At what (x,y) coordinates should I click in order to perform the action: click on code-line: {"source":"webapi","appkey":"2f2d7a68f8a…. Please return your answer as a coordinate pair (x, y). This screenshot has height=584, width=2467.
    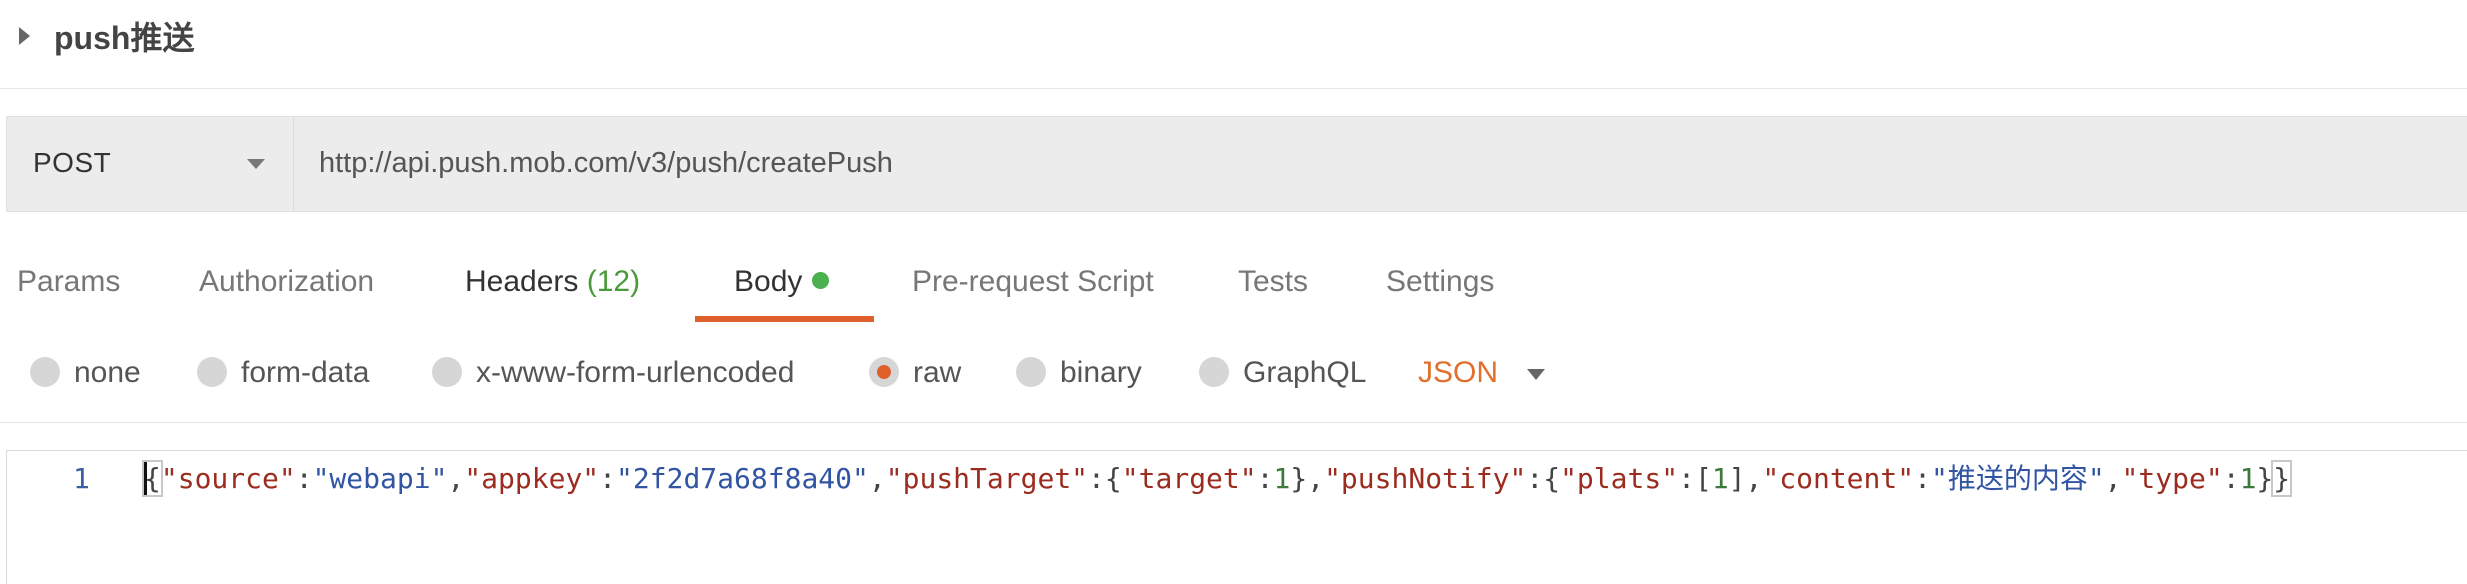
    Looking at the image, I should click on (1217, 478).